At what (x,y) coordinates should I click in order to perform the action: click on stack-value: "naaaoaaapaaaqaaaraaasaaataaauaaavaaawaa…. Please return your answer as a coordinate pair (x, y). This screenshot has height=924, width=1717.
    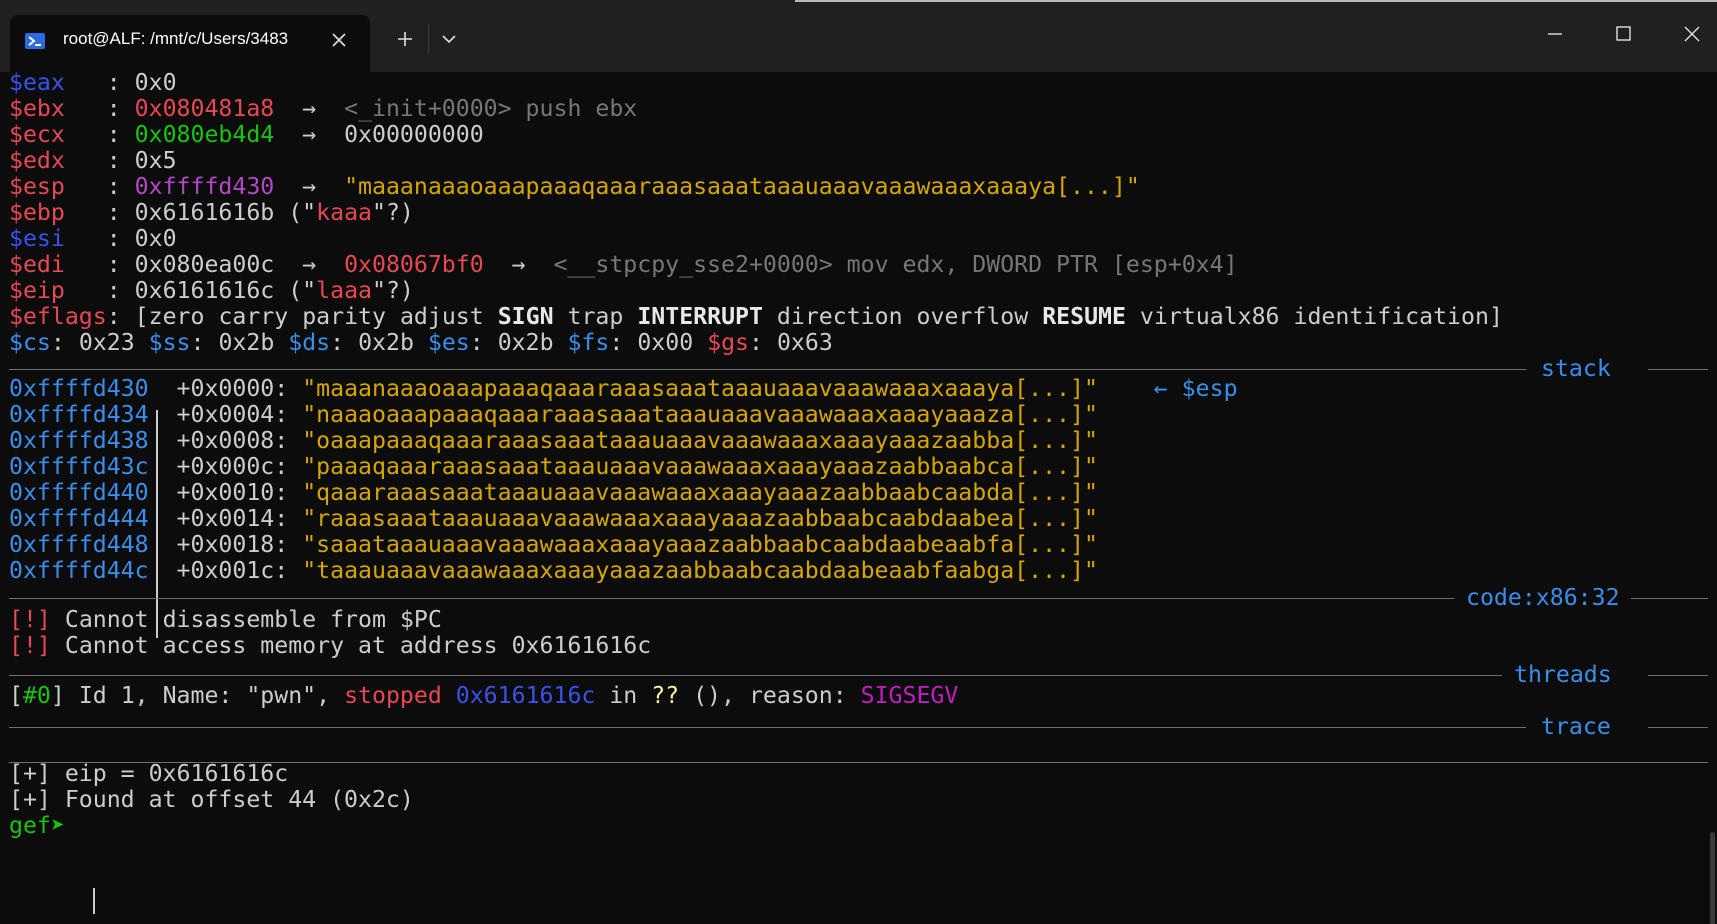
    Looking at the image, I should click on (700, 414).